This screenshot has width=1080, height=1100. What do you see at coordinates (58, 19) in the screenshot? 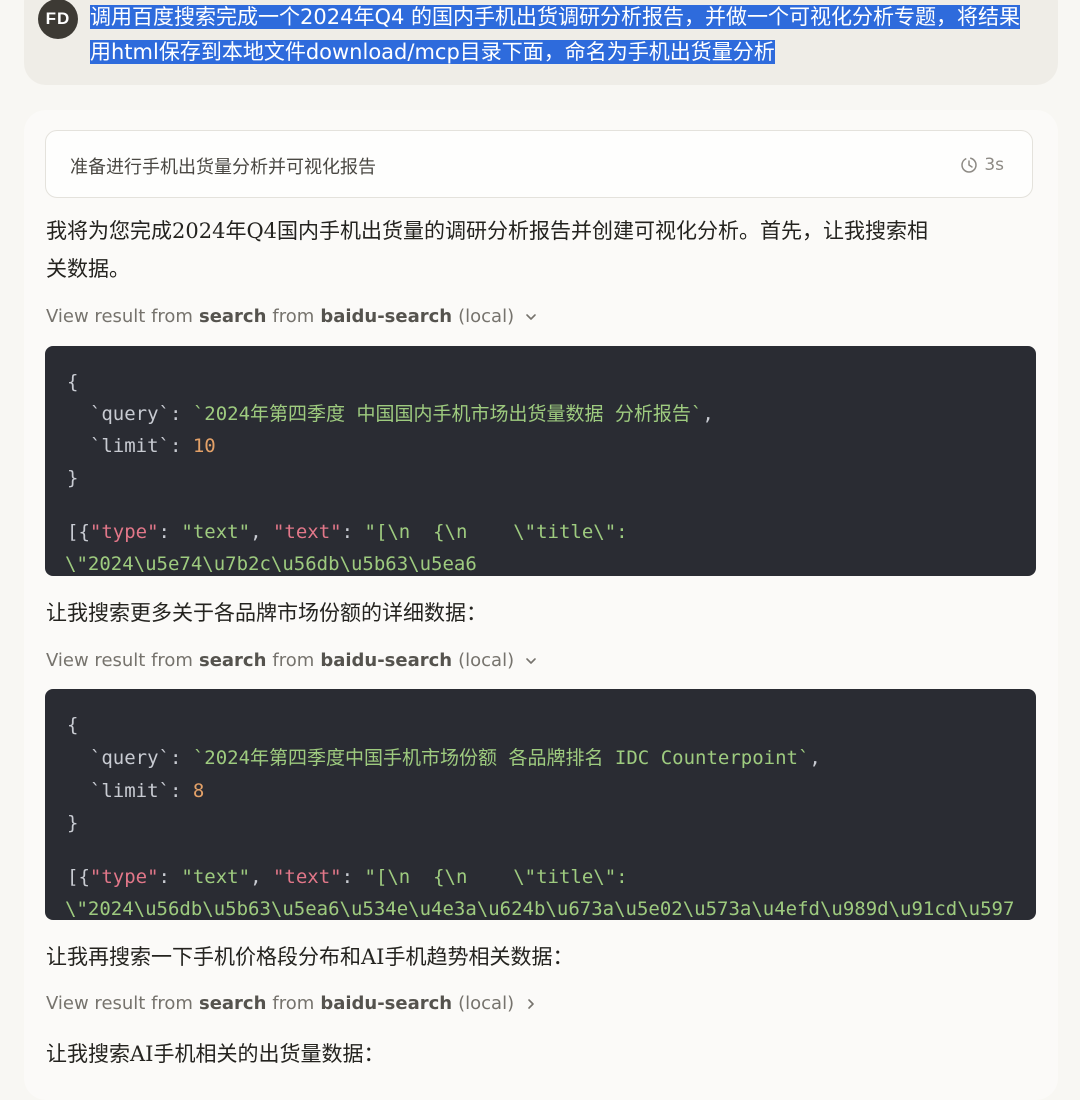
I see `user-avatar: FD` at bounding box center [58, 19].